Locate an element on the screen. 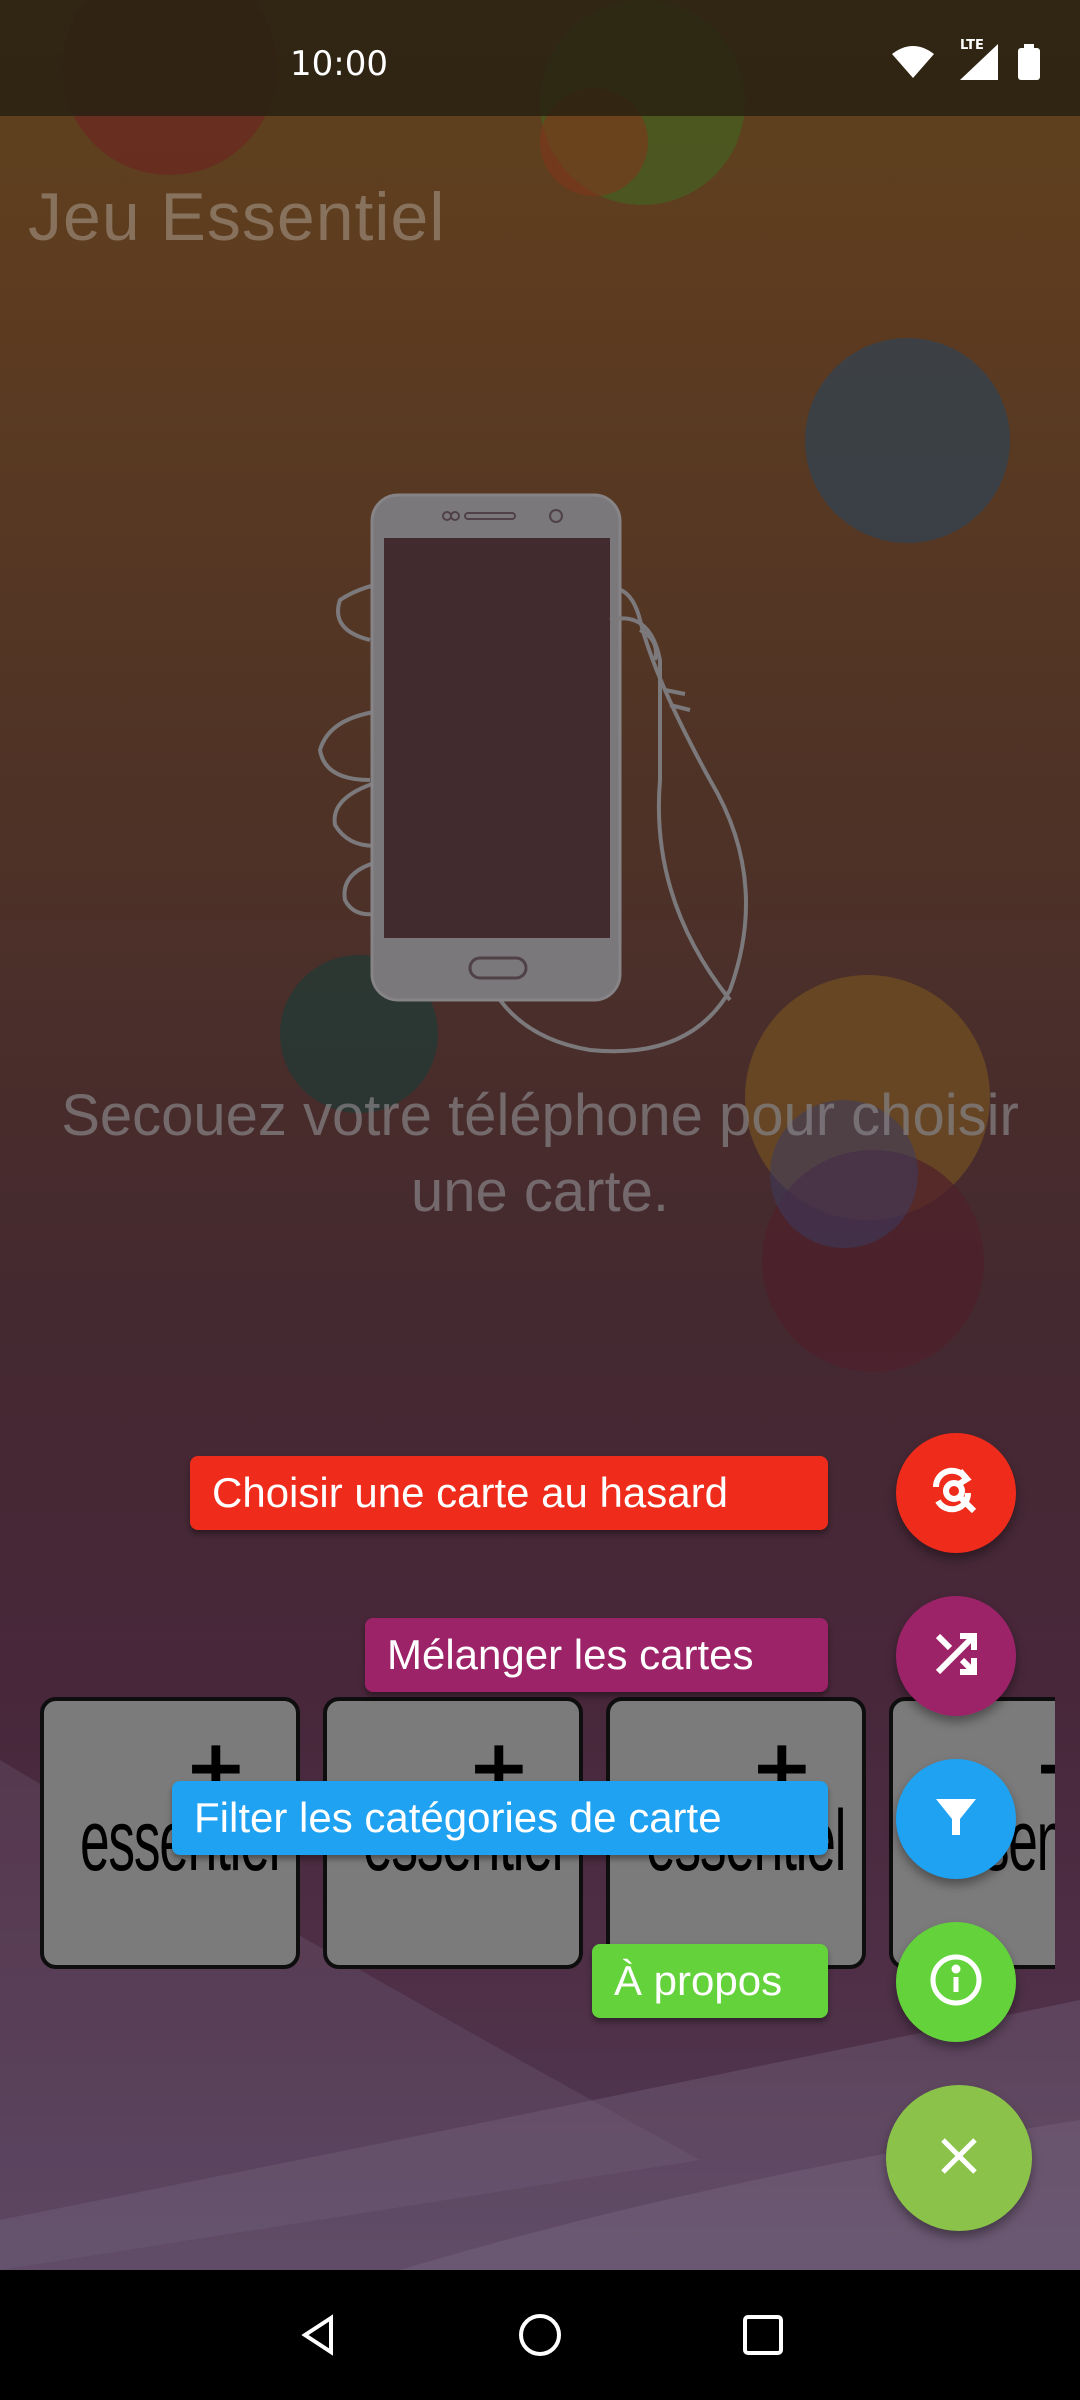 The image size is (1080, 2400). wifi-icon is located at coordinates (913, 64).